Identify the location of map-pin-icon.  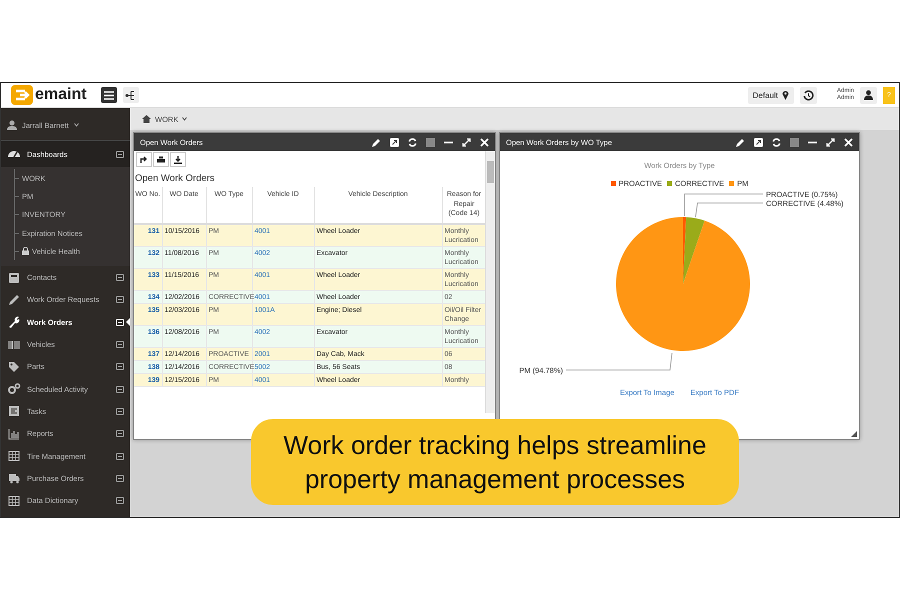
(785, 95).